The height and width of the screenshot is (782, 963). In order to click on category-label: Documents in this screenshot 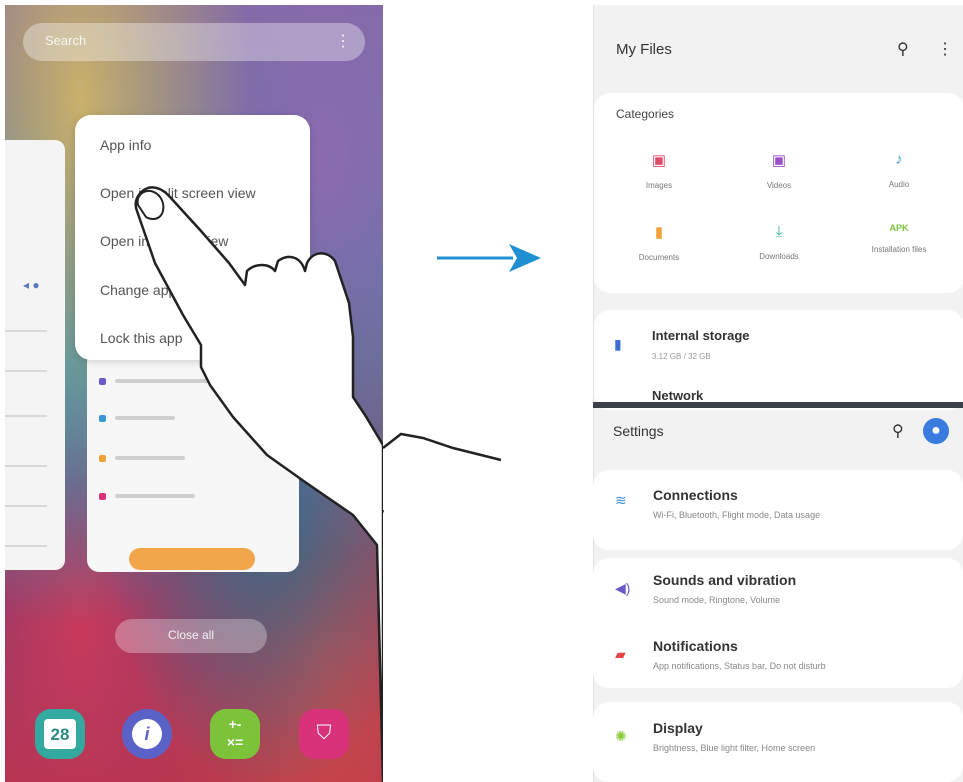, I will do `click(659, 257)`.